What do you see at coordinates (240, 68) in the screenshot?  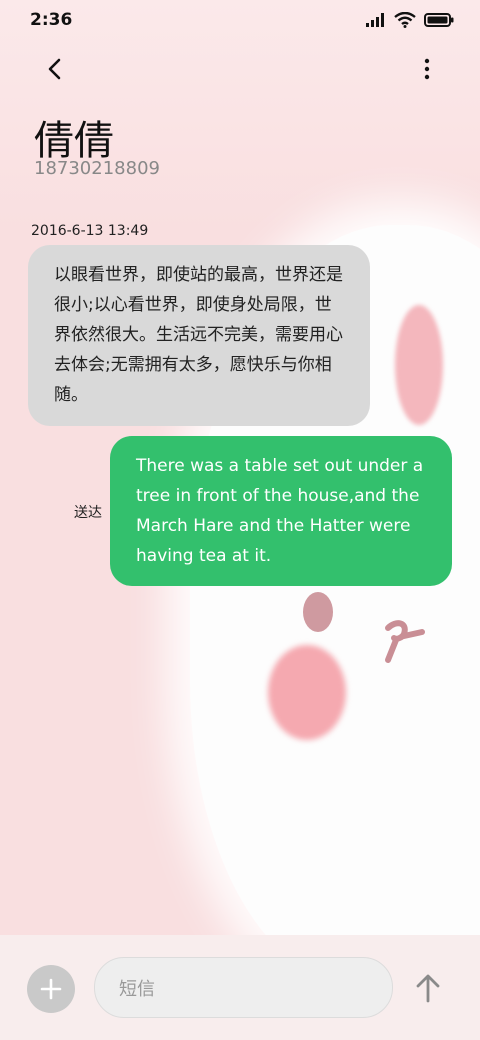 I see `conversation-header` at bounding box center [240, 68].